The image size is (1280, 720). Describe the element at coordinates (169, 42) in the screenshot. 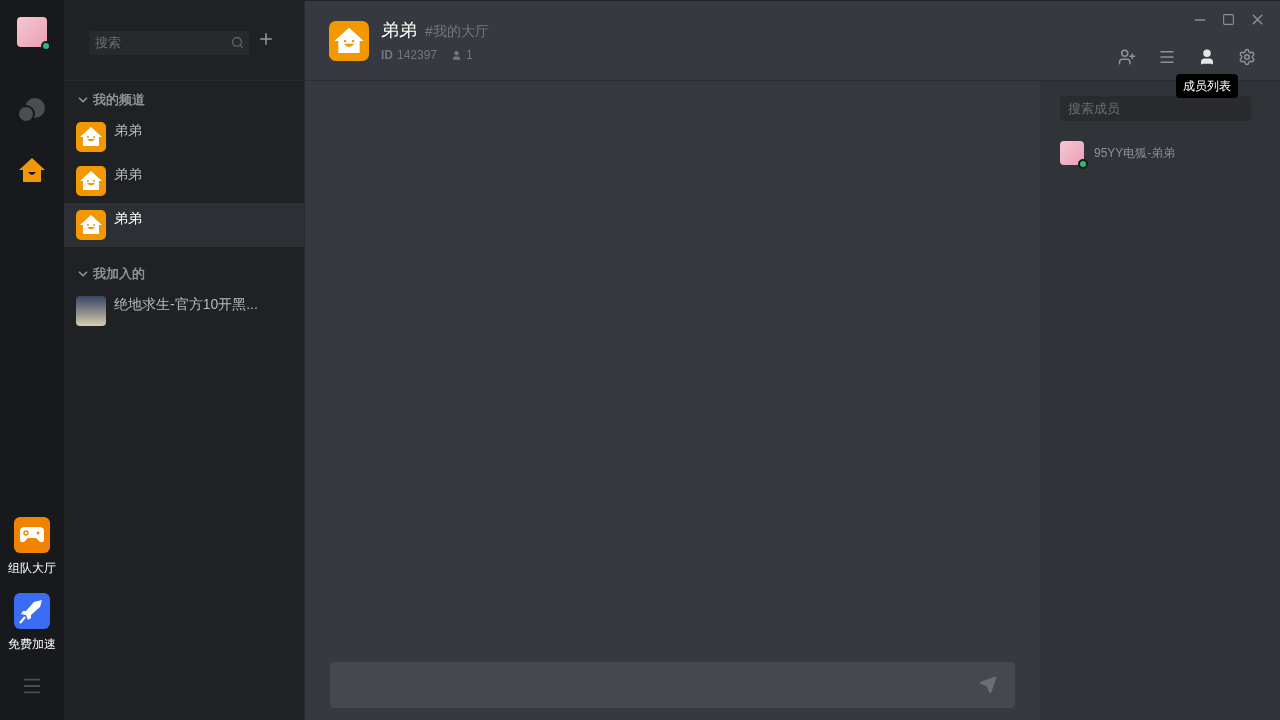

I see `search-field: 搜索` at that location.